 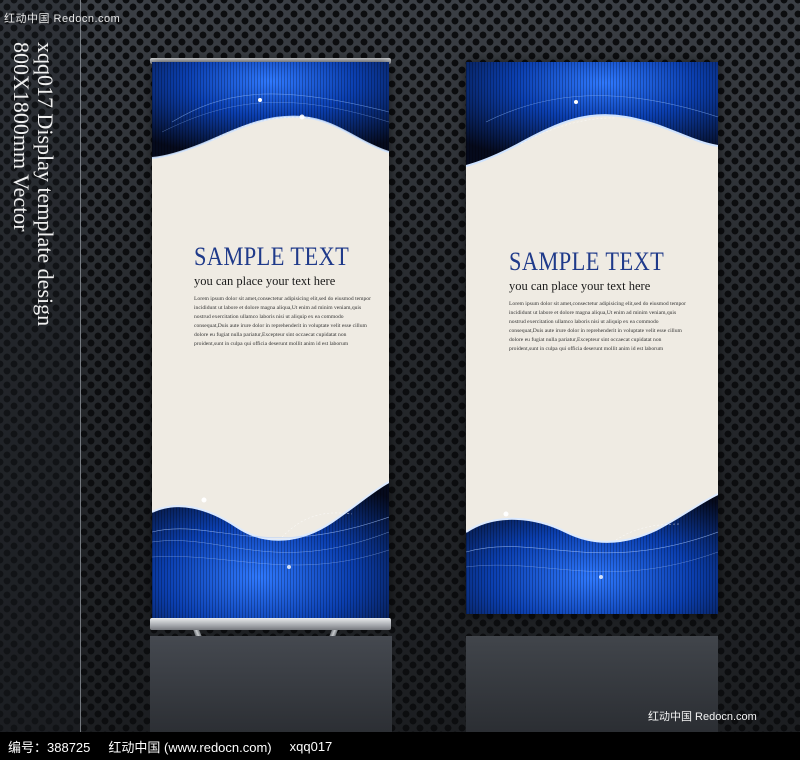 What do you see at coordinates (400, 746) in the screenshot?
I see `footer-bar: 编号：388725 红动中国 (www.redocn.com) xqq017` at bounding box center [400, 746].